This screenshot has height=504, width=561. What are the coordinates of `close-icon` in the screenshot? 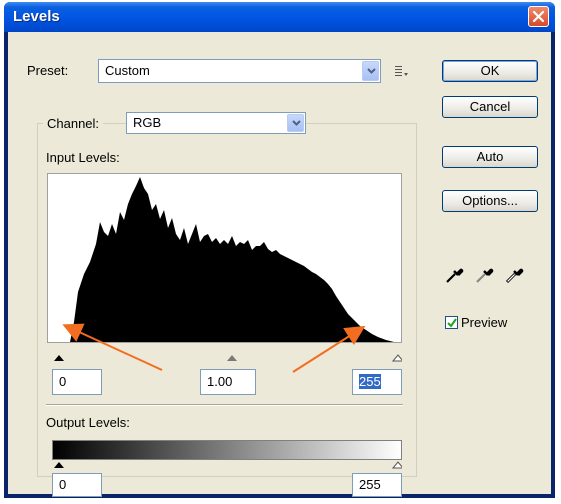 It's located at (538, 16).